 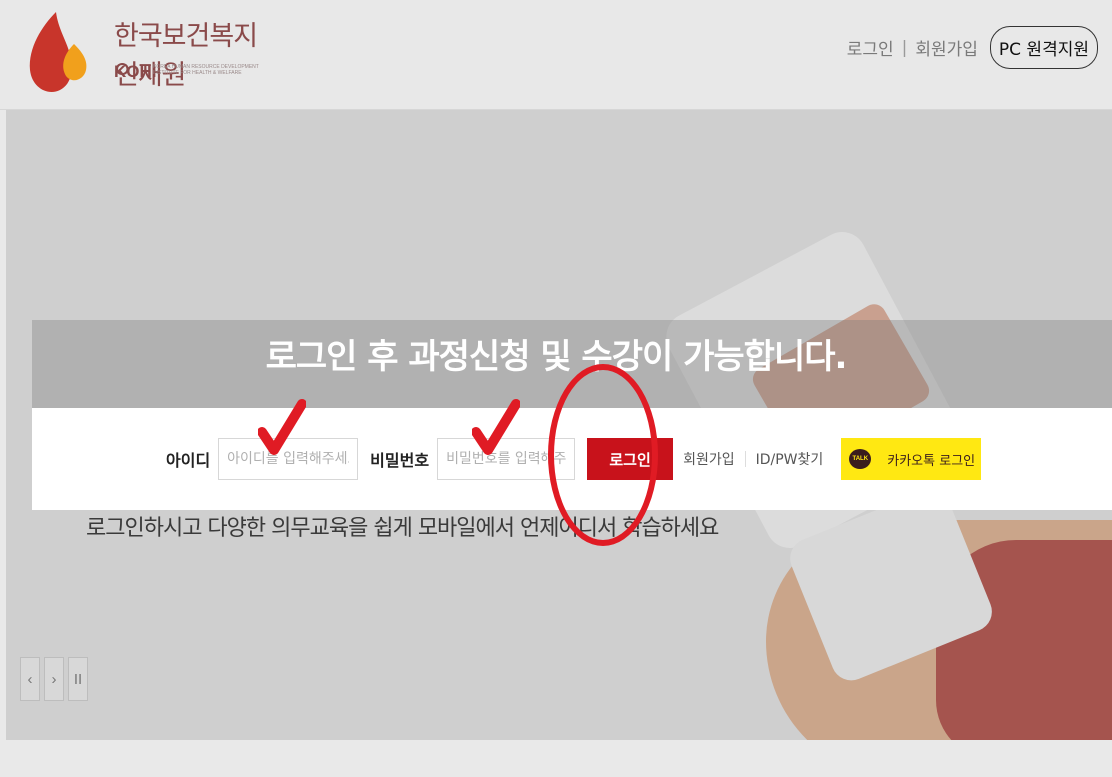 I want to click on id-label: 아이디, so click(x=188, y=460).